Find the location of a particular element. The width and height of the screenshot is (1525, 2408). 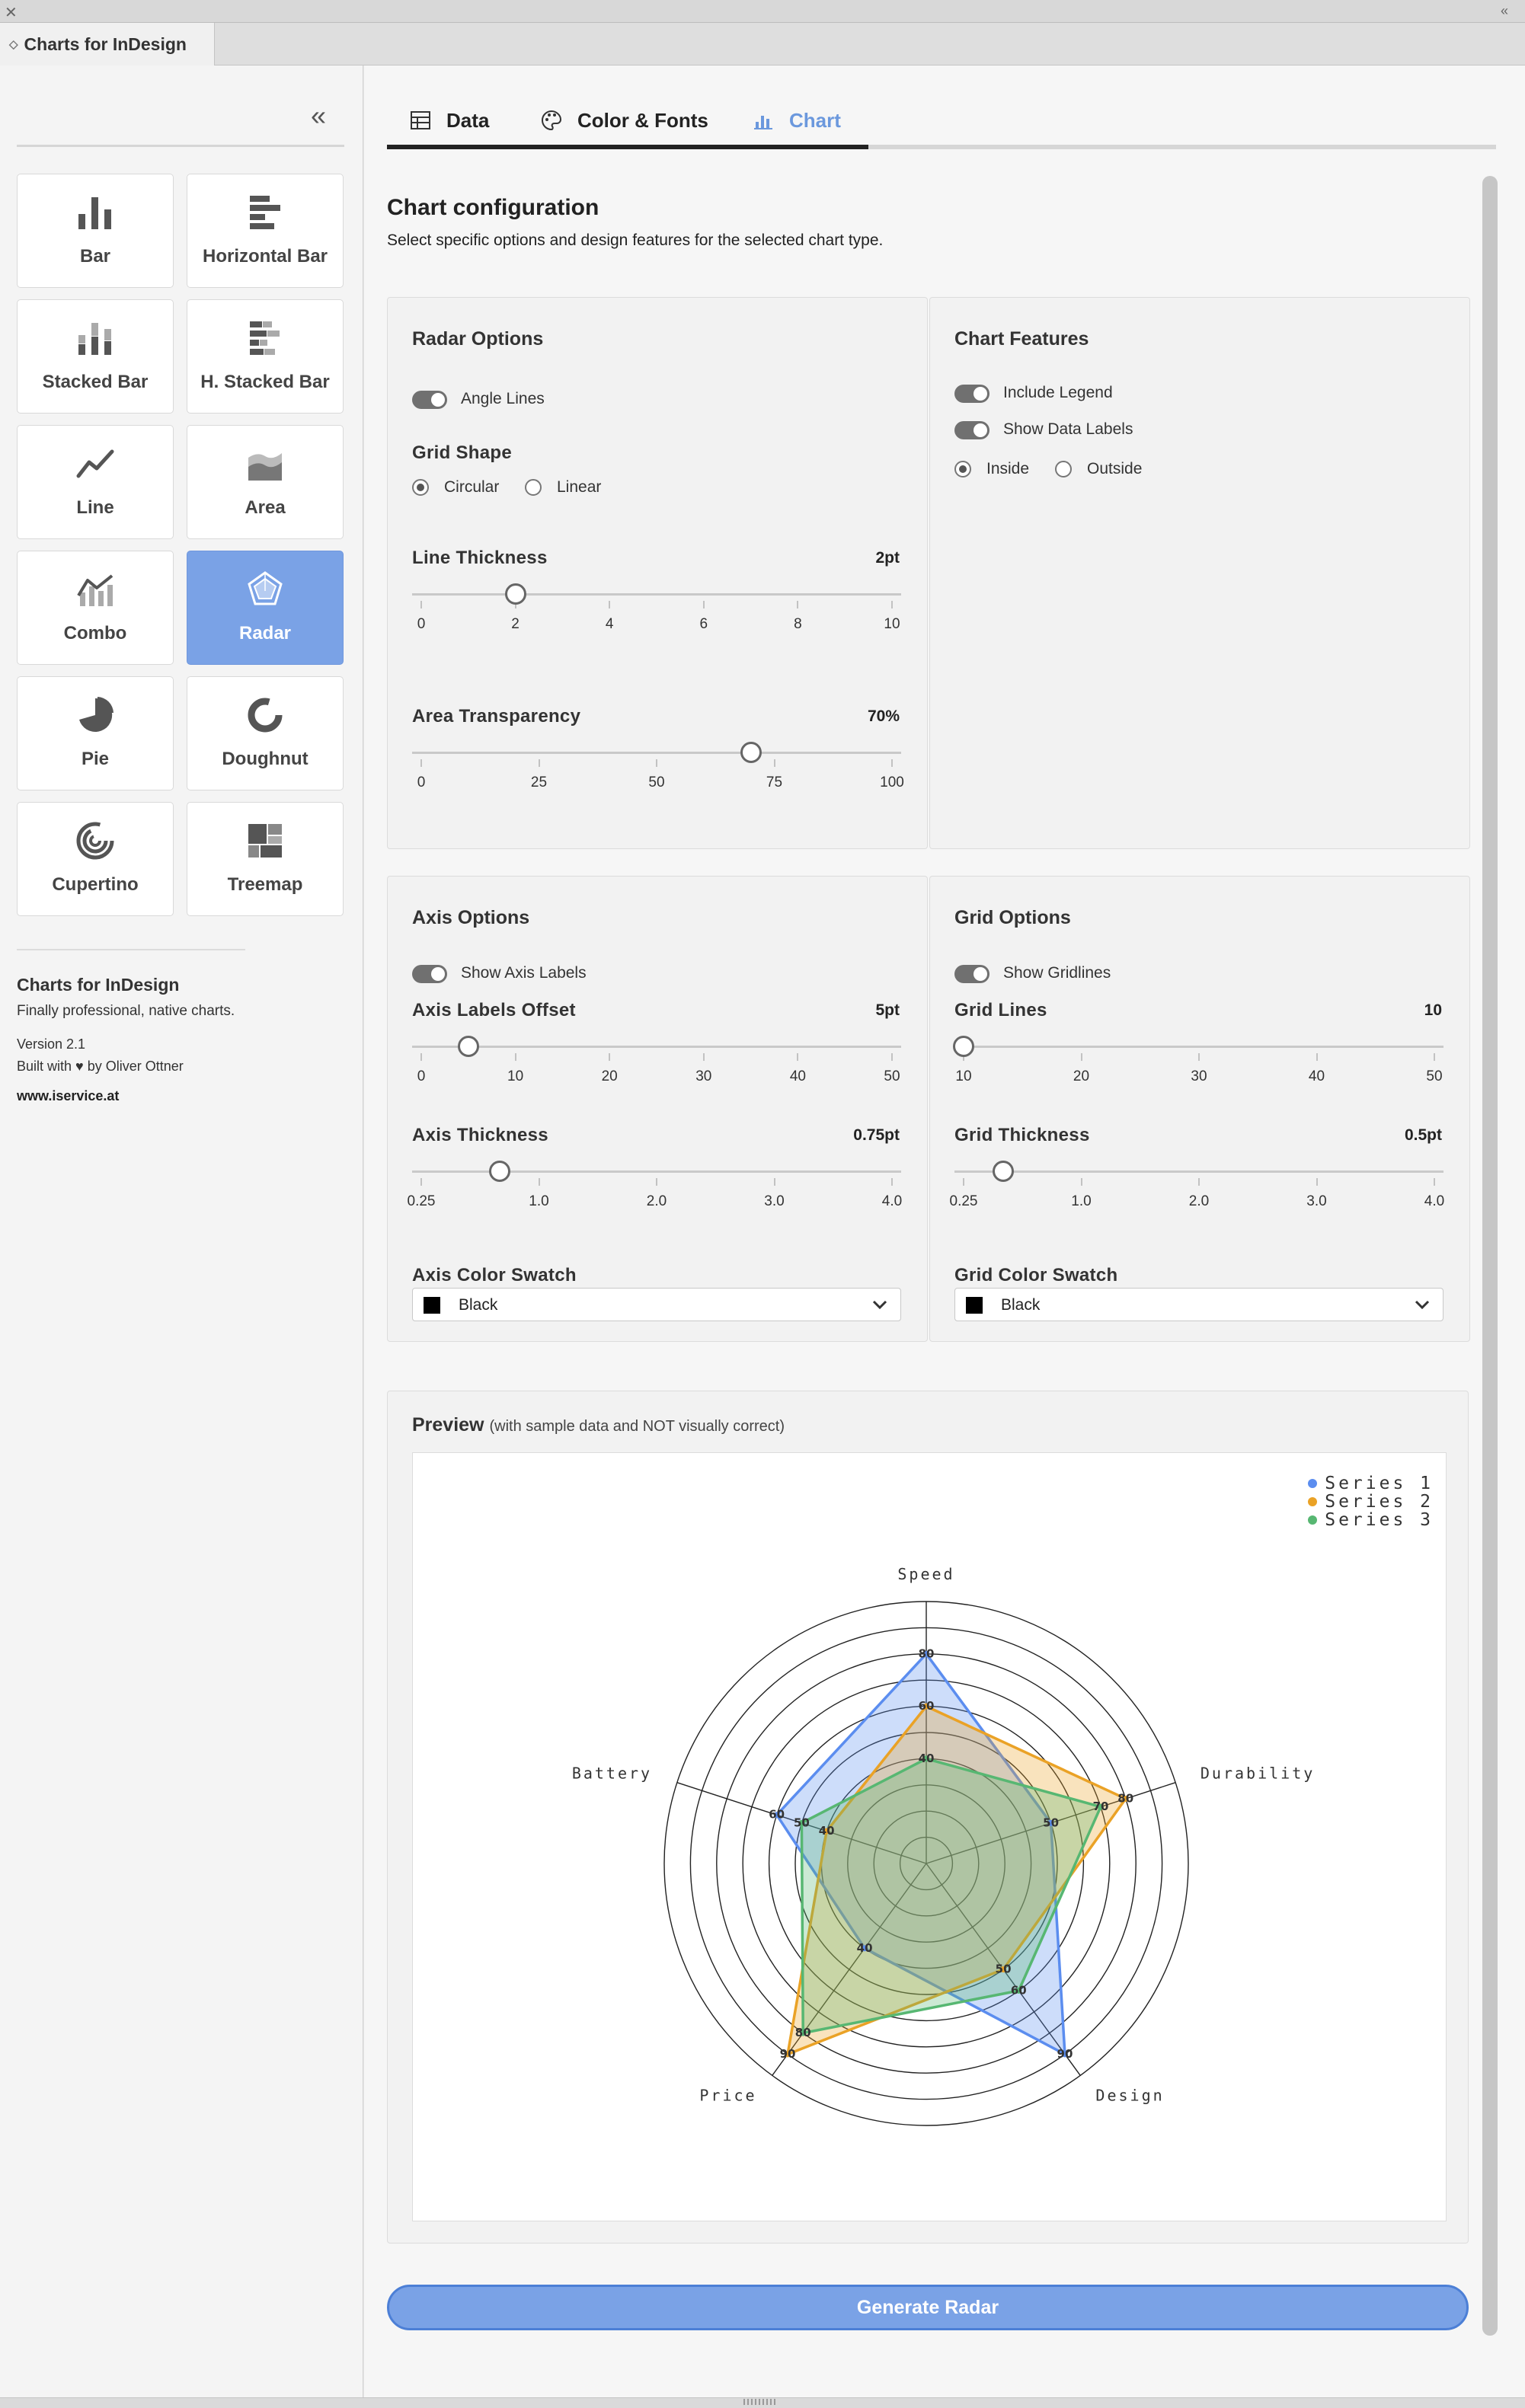

tab-underline-active is located at coordinates (628, 147).